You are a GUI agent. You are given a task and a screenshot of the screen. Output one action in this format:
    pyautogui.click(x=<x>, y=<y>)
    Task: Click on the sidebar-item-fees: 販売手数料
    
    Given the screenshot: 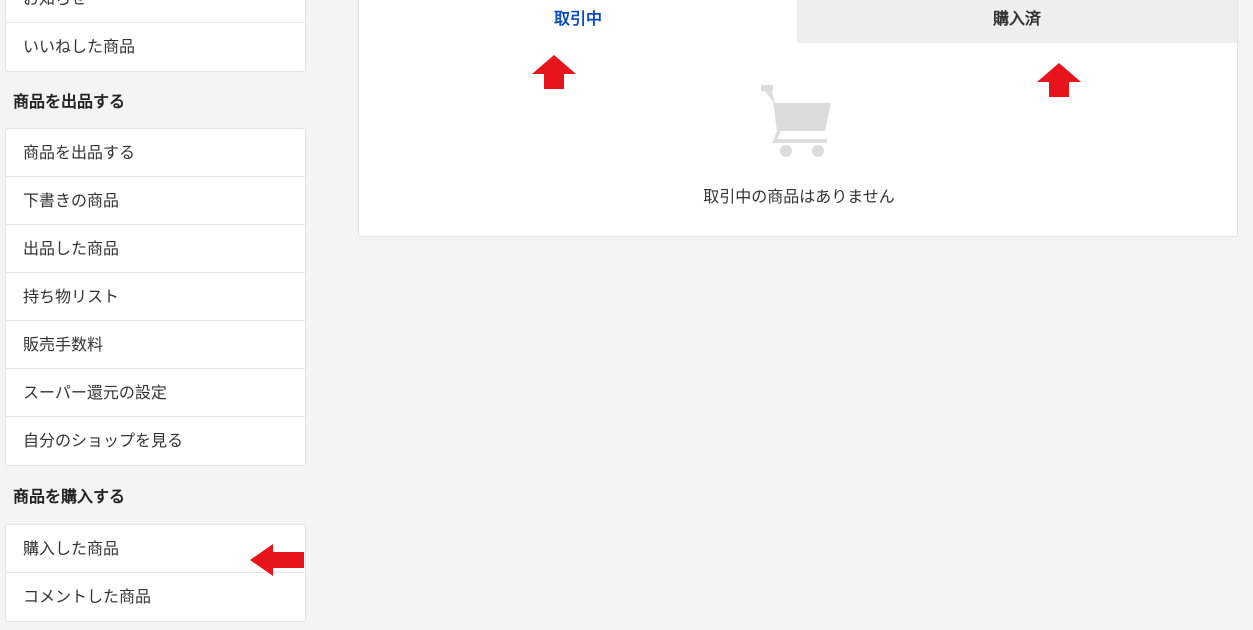 What is the action you would take?
    pyautogui.click(x=155, y=345)
    